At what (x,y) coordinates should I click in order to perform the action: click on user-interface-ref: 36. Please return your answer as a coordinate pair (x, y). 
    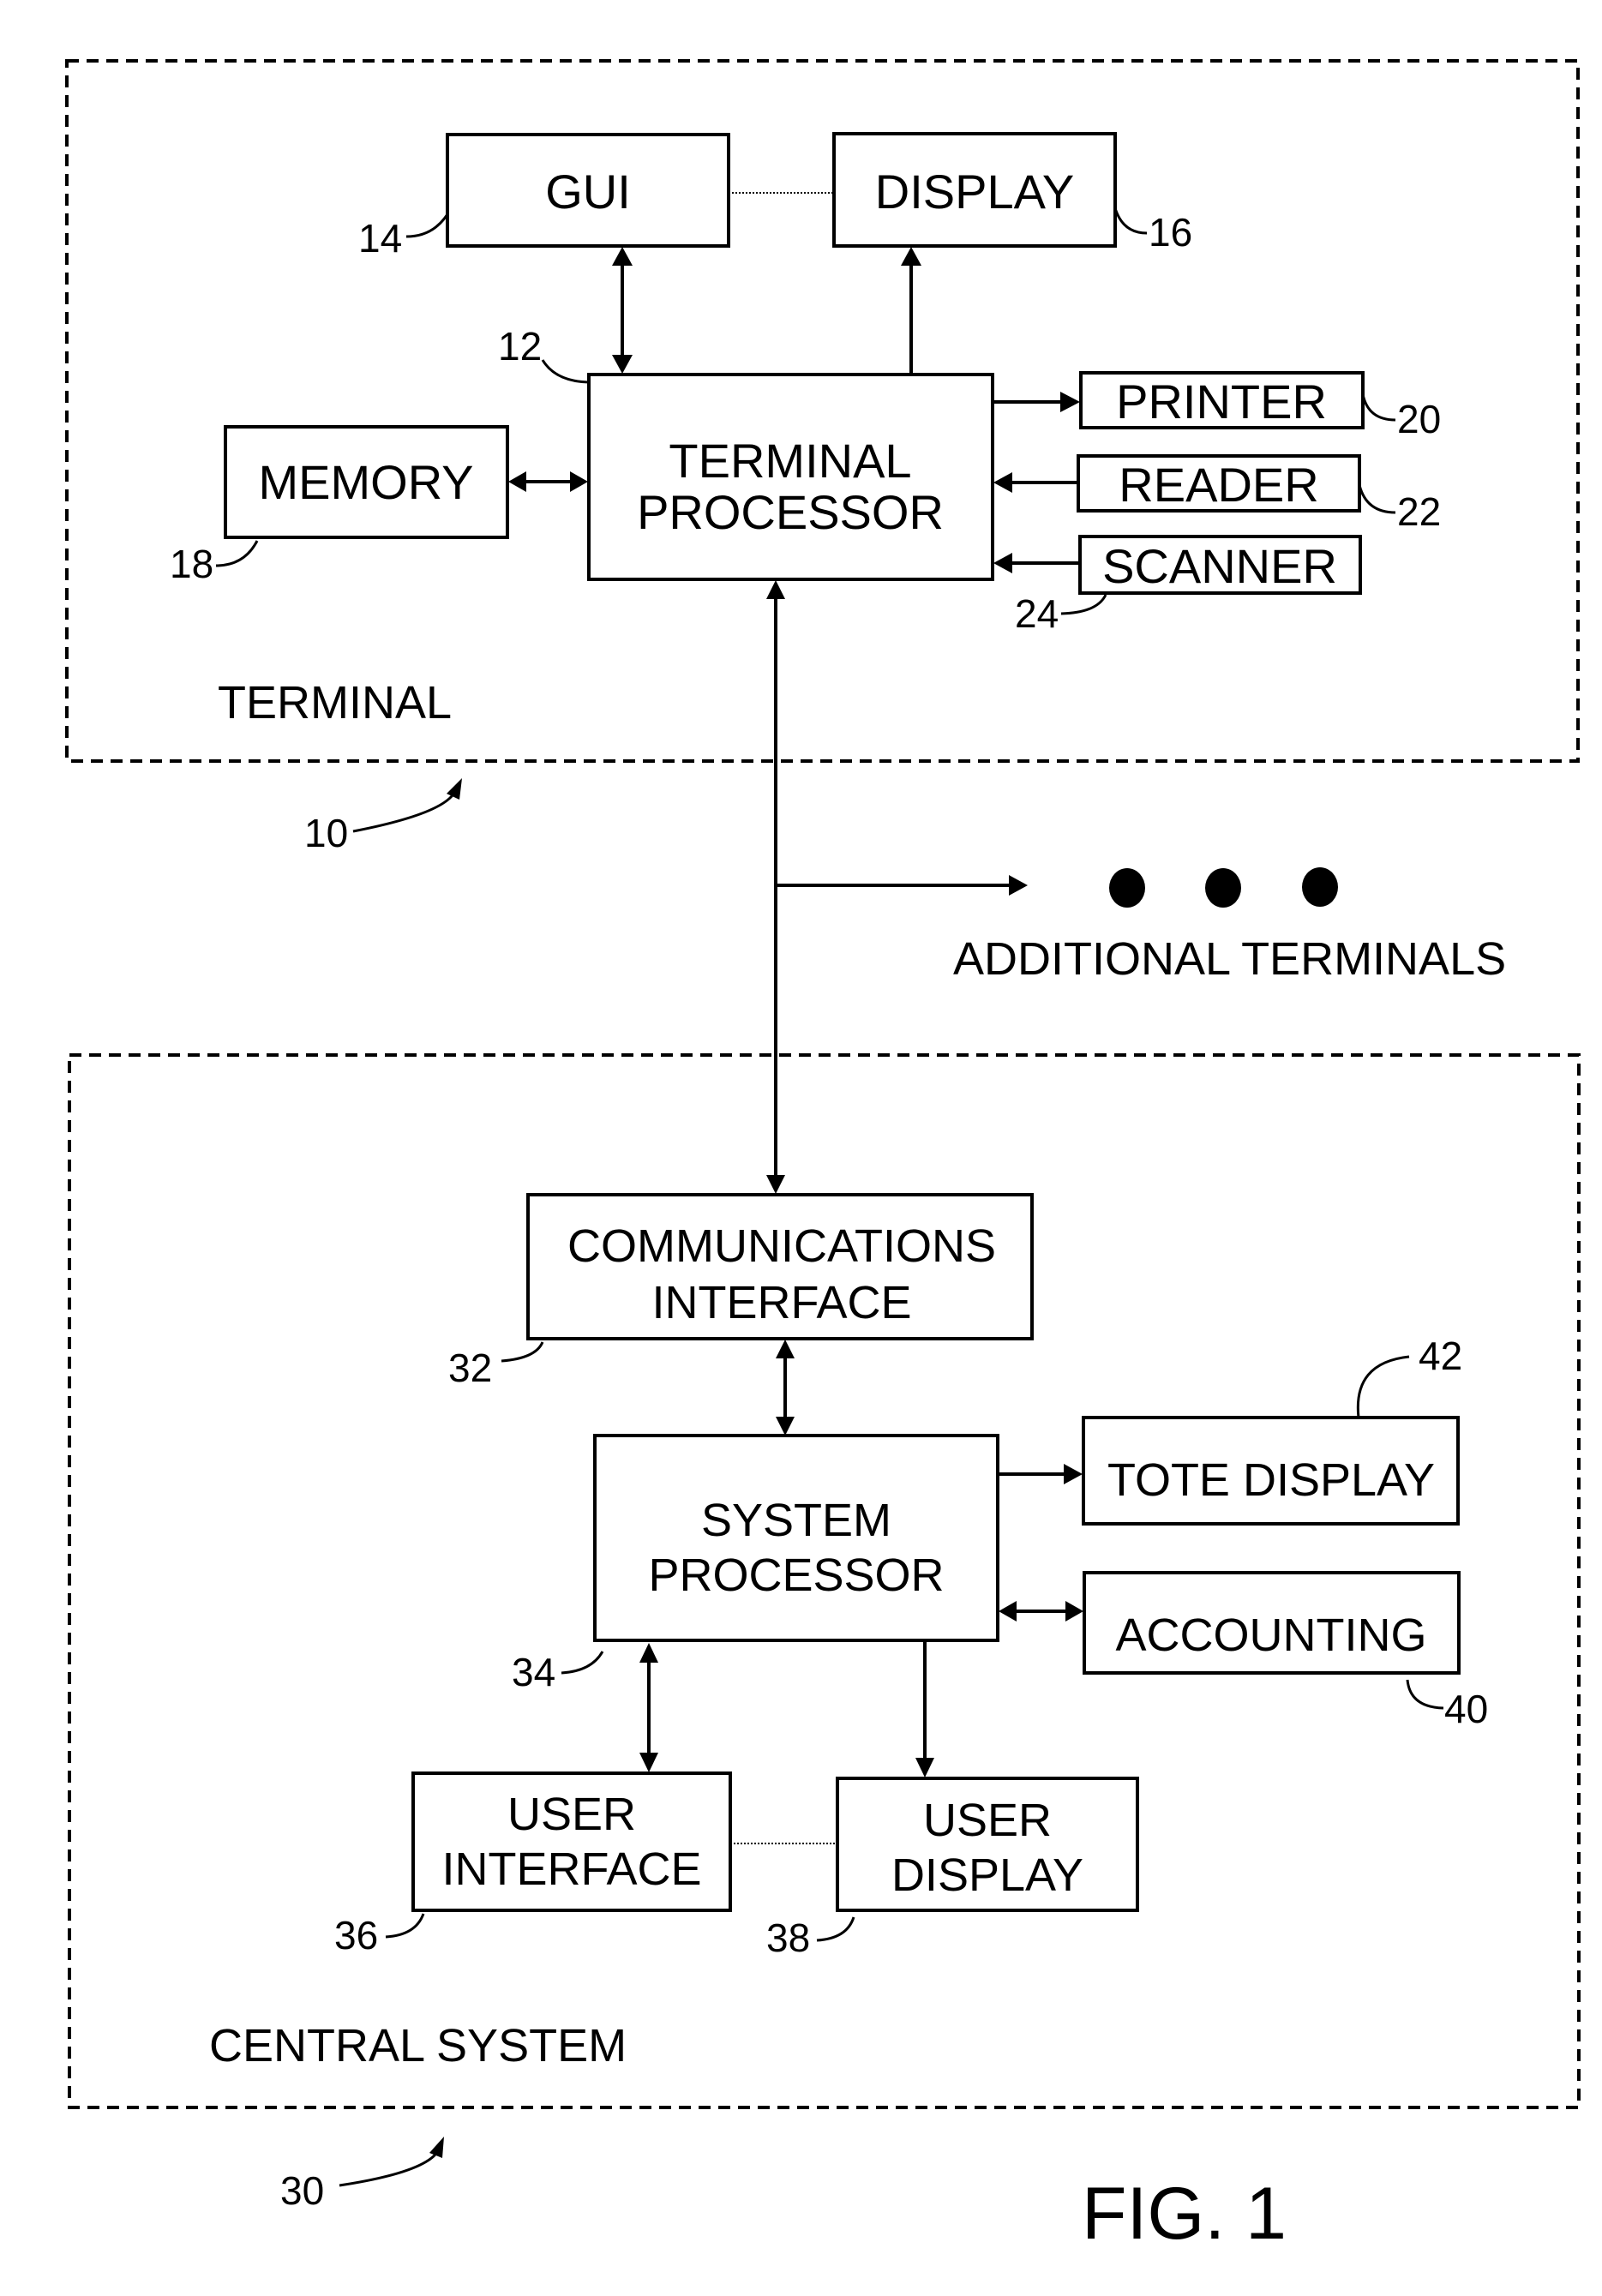
    Looking at the image, I should click on (356, 1935).